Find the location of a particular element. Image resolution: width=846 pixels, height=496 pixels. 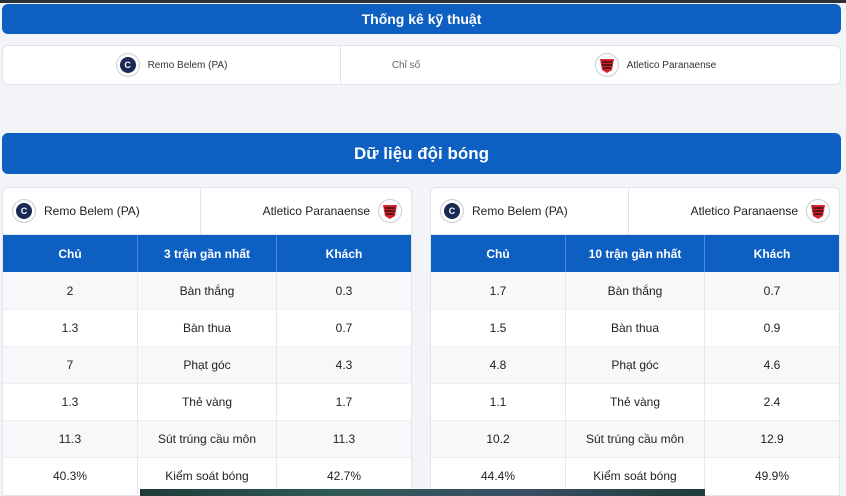

away-value: 12.9 is located at coordinates (771, 439).